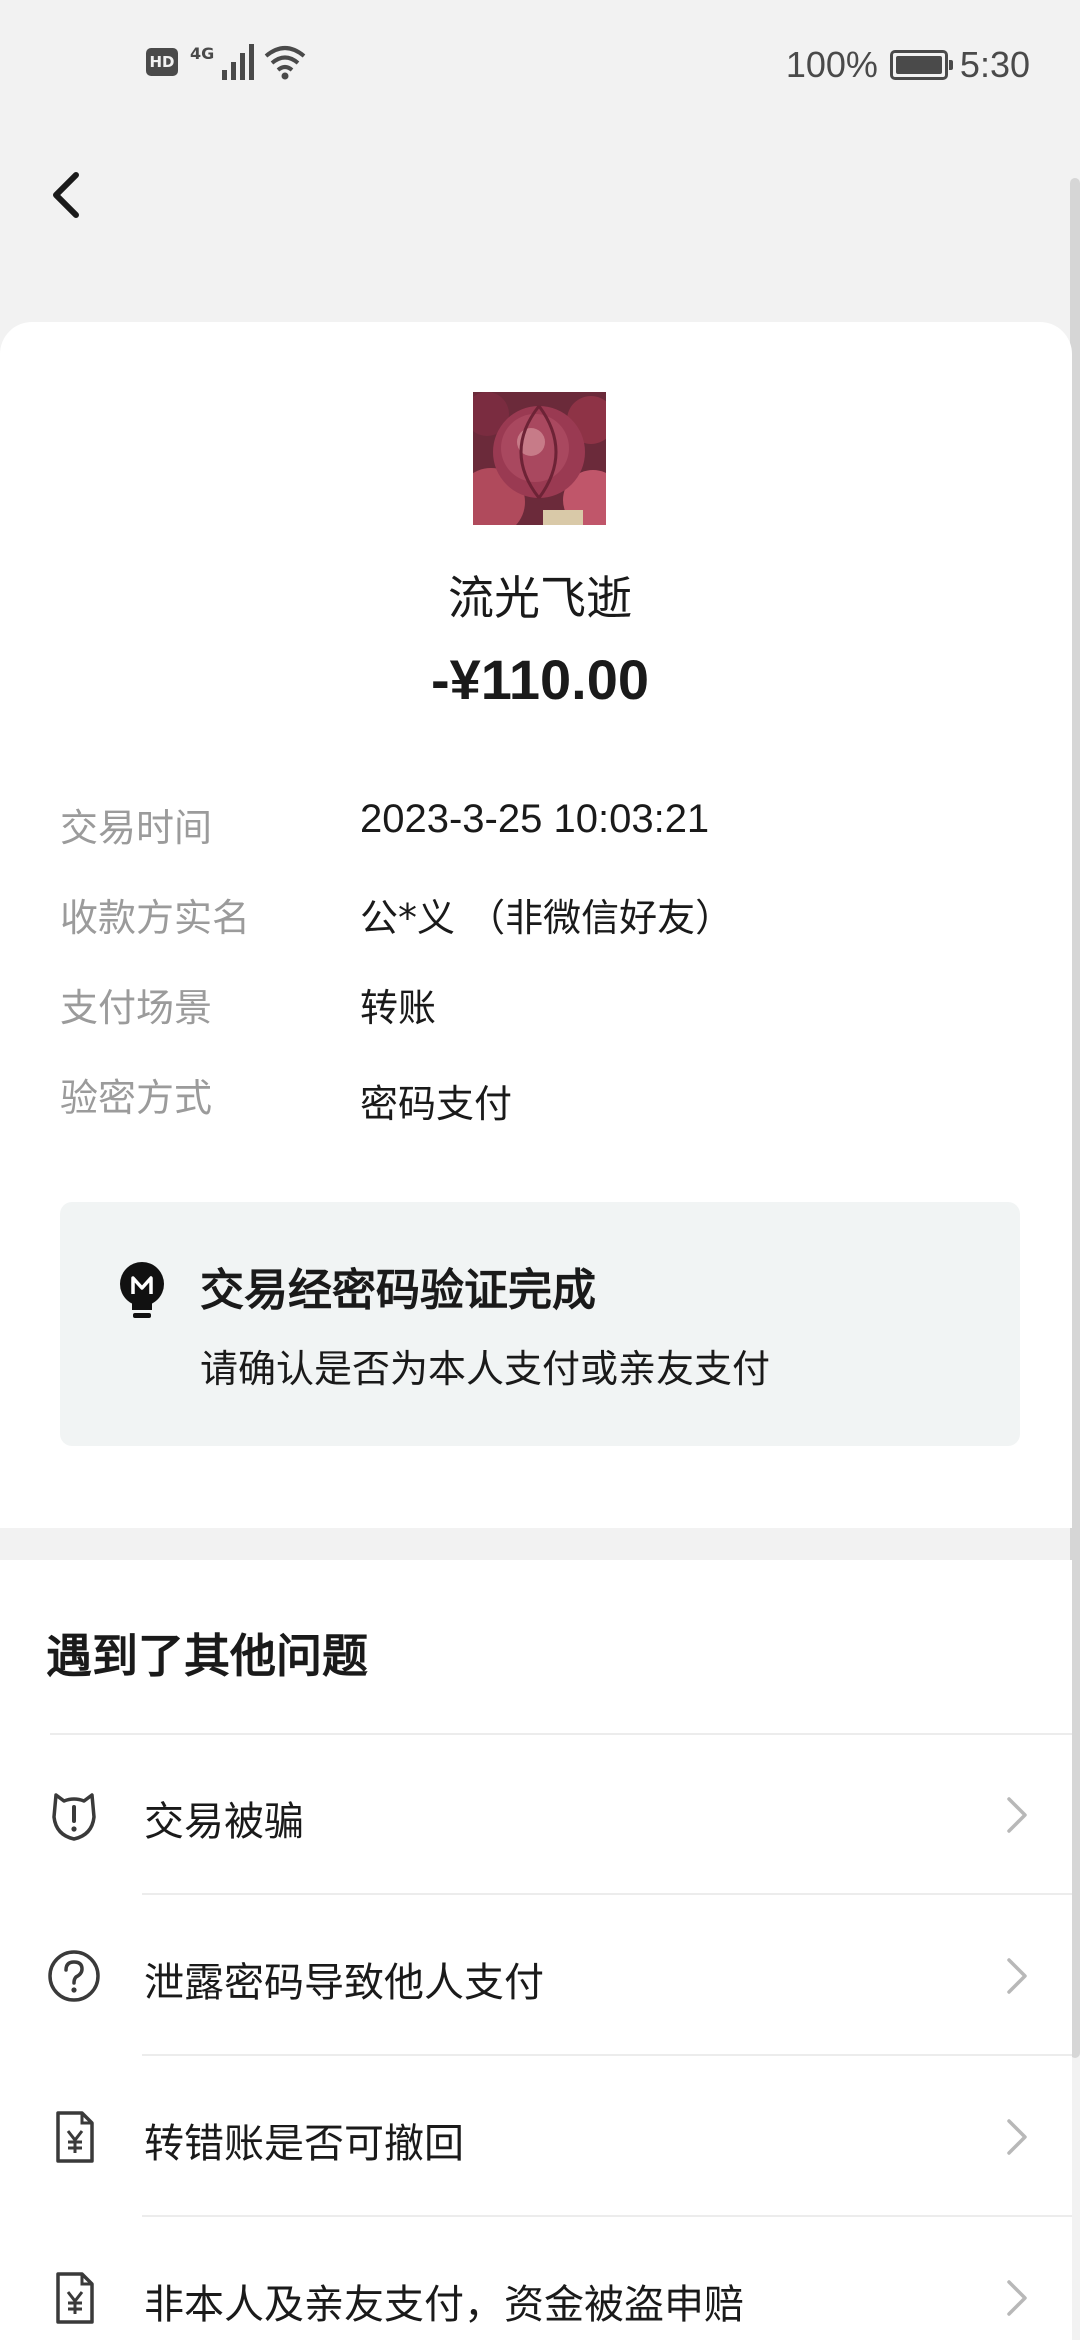 The height and width of the screenshot is (2340, 1080). Describe the element at coordinates (536, 2279) in the screenshot. I see `problem-item-stolen-funds-claim: 非本人及亲友支付，资金被盗申赔` at that location.